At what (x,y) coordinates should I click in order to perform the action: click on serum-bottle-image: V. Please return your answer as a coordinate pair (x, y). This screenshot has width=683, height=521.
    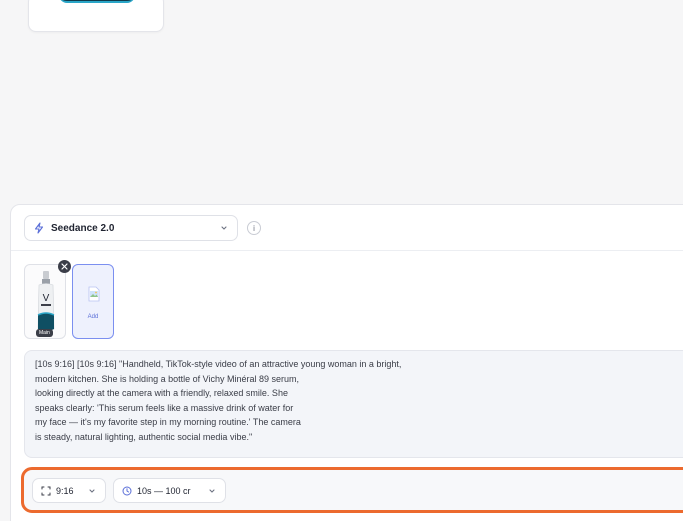
    Looking at the image, I should click on (46, 301).